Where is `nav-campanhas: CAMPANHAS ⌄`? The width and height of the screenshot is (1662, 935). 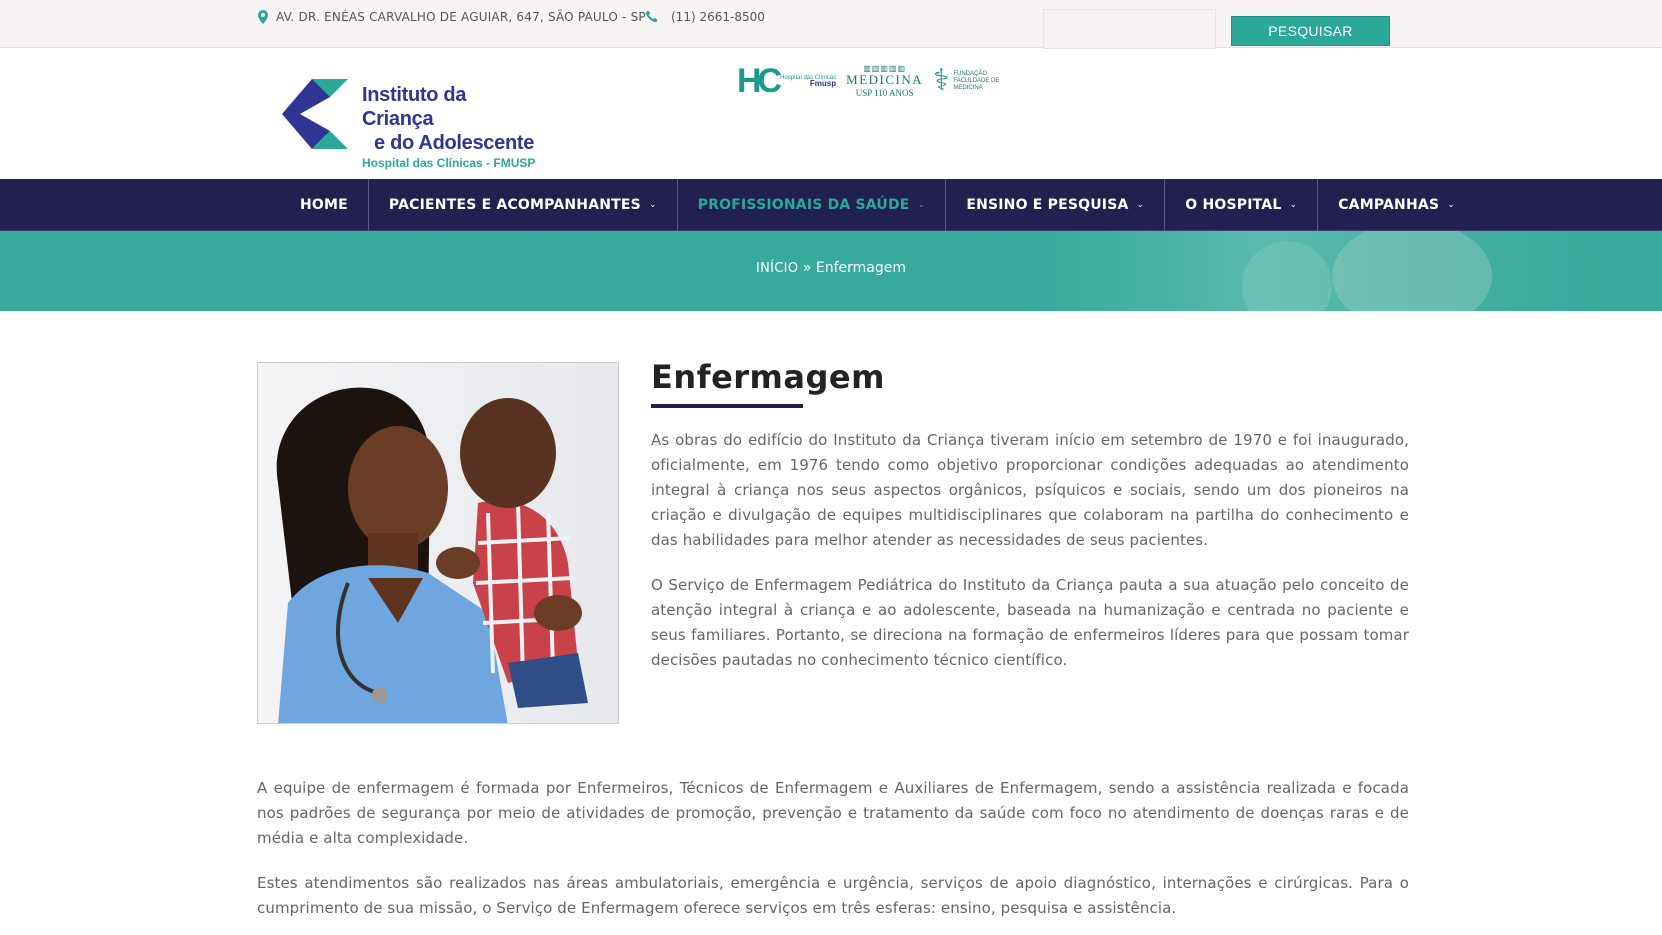
nav-campanhas: CAMPANHAS ⌄ is located at coordinates (1396, 205).